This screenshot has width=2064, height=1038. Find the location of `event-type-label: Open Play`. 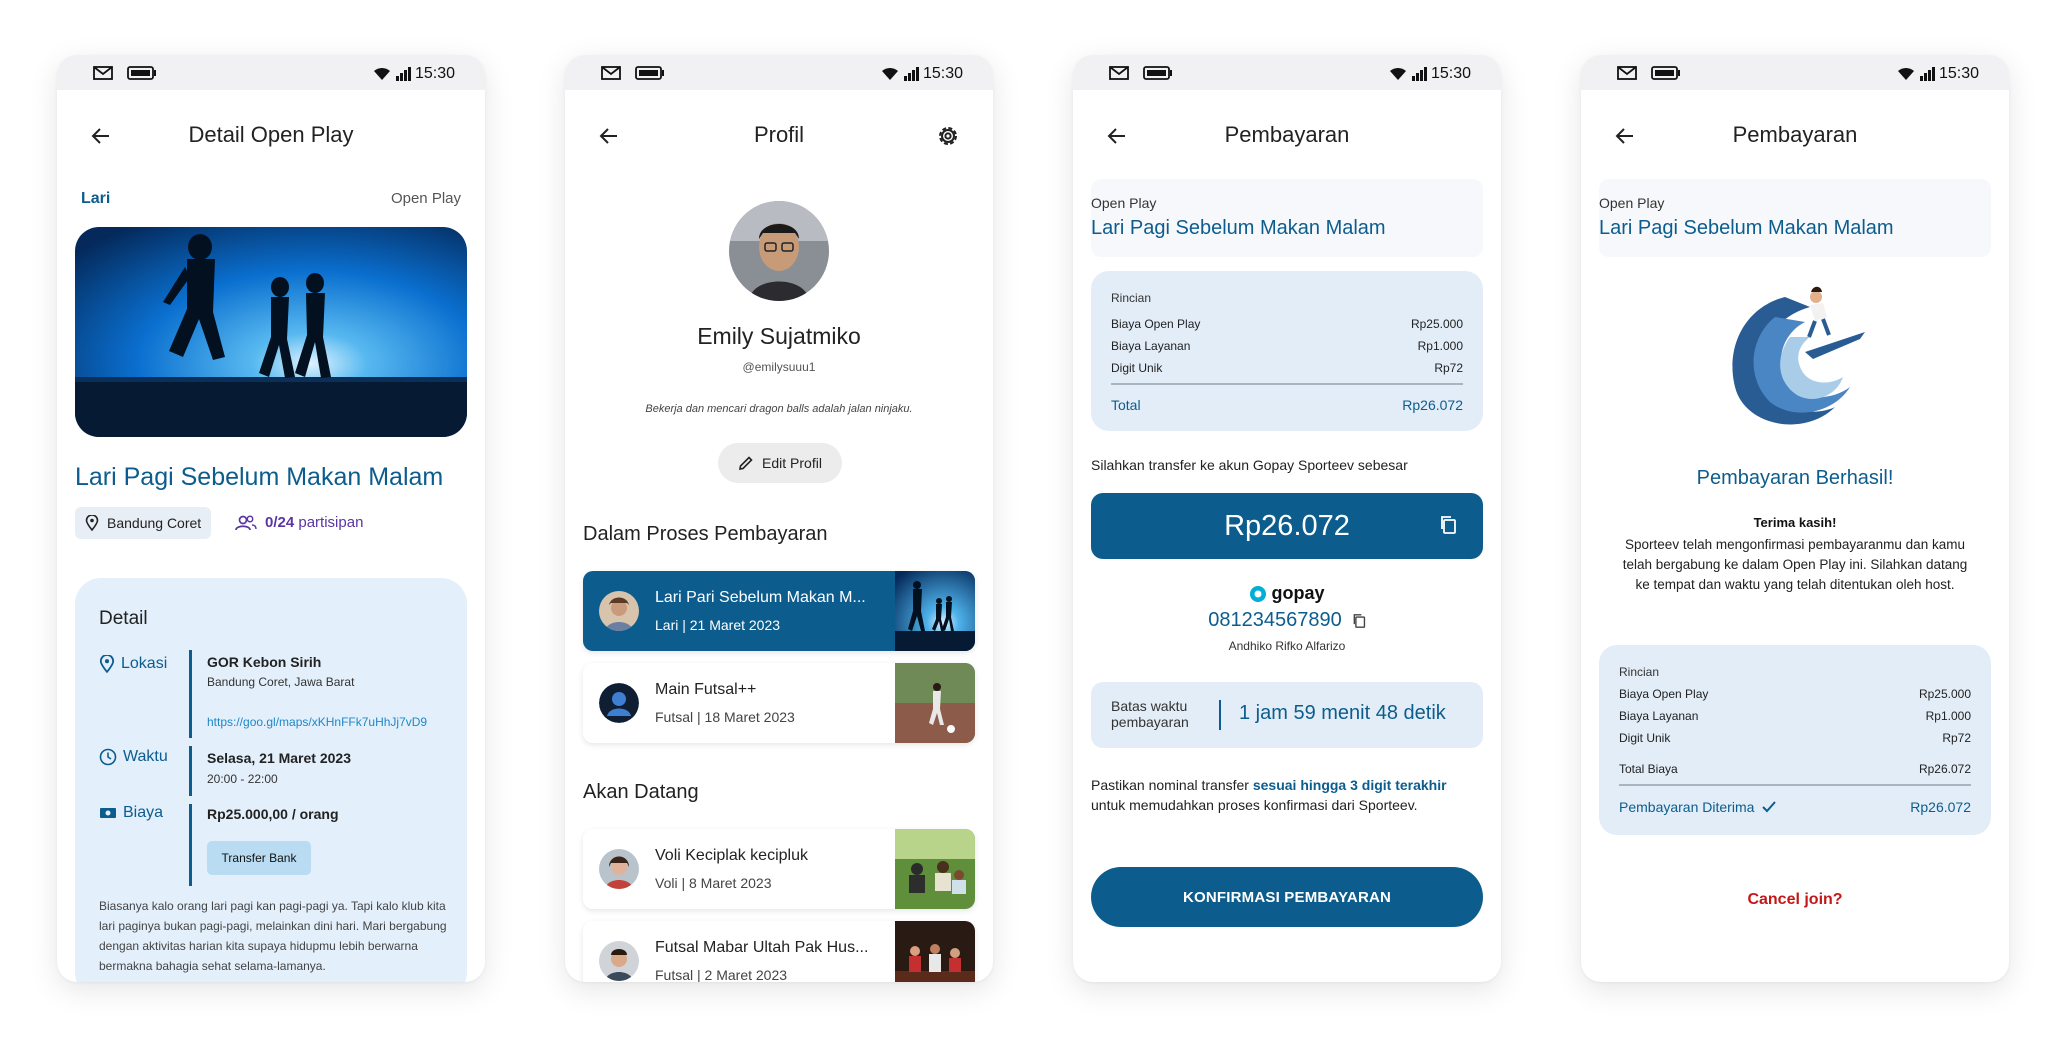

event-type-label: Open Play is located at coordinates (1632, 203).